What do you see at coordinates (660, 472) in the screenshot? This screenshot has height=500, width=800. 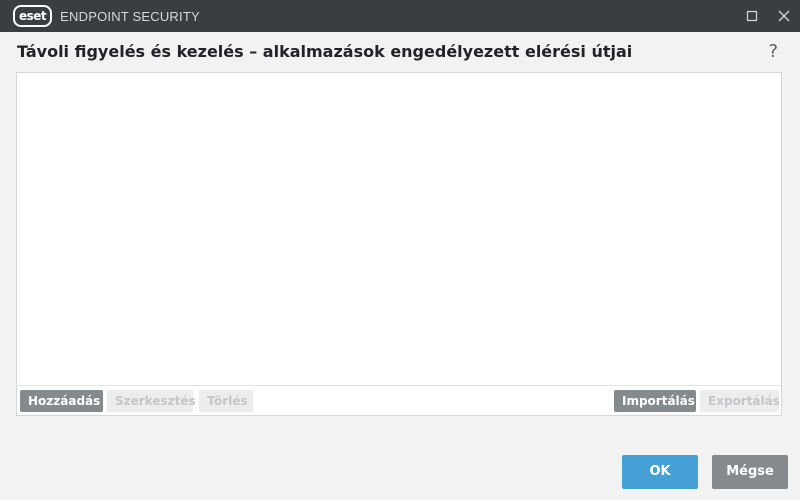 I see `ok-button: OK` at bounding box center [660, 472].